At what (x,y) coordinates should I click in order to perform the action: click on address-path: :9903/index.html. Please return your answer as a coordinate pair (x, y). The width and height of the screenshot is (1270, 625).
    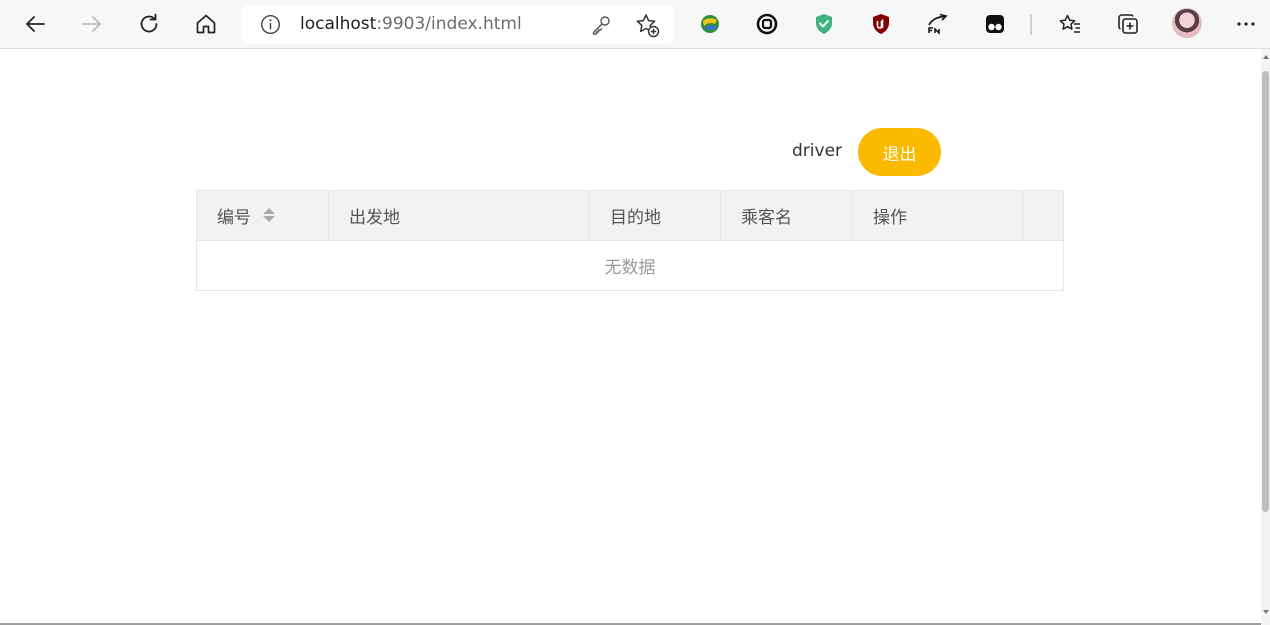
    Looking at the image, I should click on (449, 24).